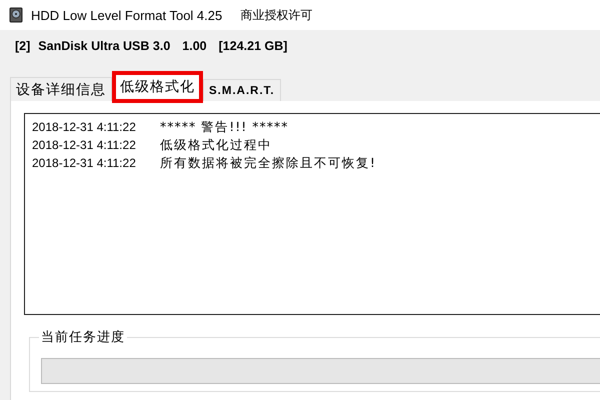 The image size is (600, 400). Describe the element at coordinates (216, 145) in the screenshot. I see `log-message: 低级格式化过程中` at that location.